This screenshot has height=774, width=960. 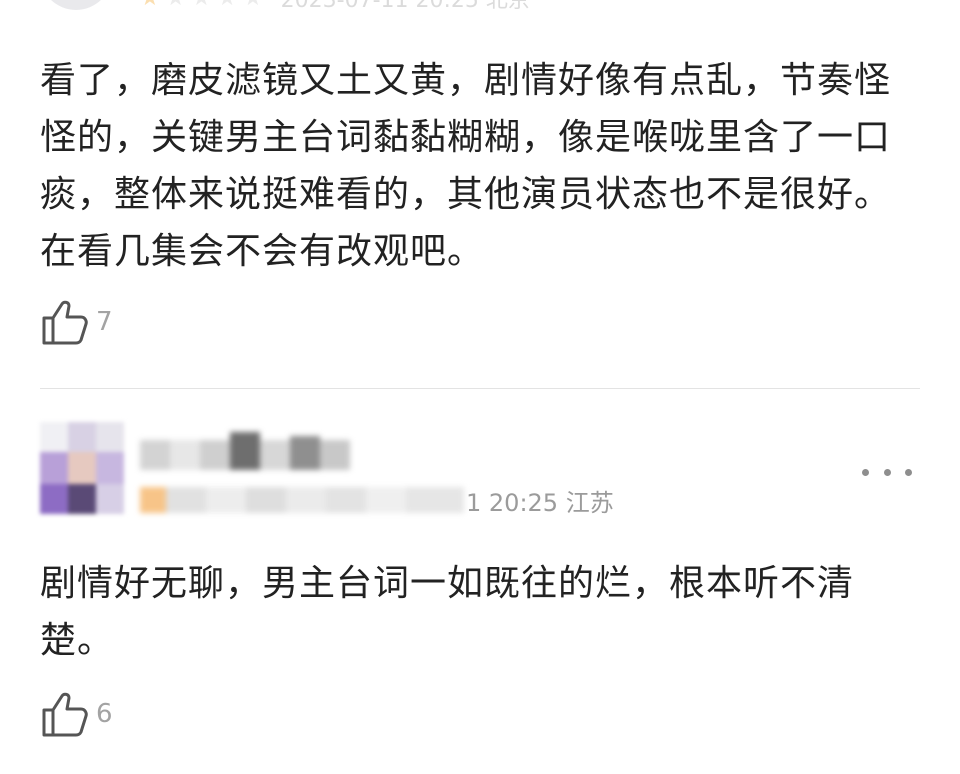 I want to click on like-button: 7, so click(x=76, y=322).